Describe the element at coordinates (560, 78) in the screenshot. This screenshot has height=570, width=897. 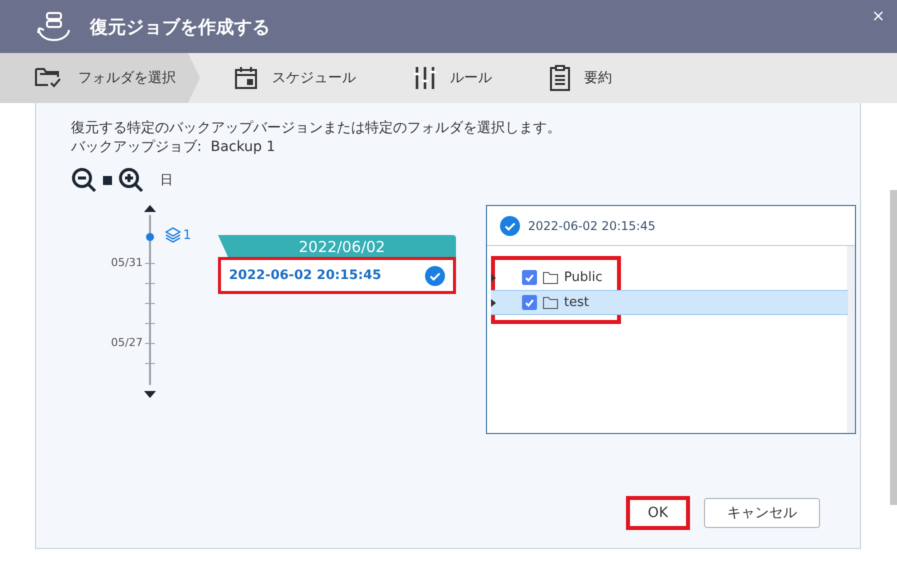
I see `clipboard-icon` at that location.